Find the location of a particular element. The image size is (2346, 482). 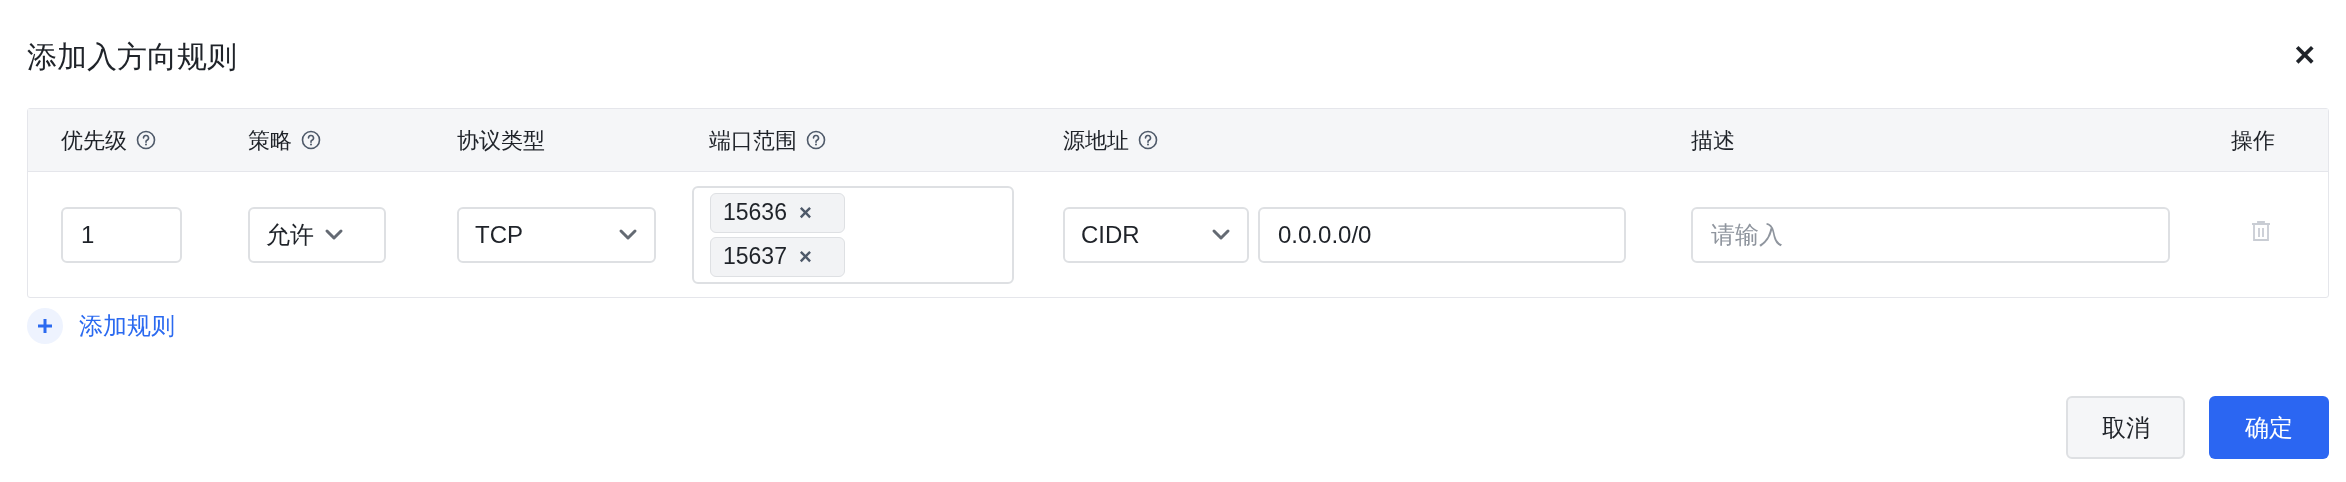

port-tag: 15636 × is located at coordinates (777, 212).